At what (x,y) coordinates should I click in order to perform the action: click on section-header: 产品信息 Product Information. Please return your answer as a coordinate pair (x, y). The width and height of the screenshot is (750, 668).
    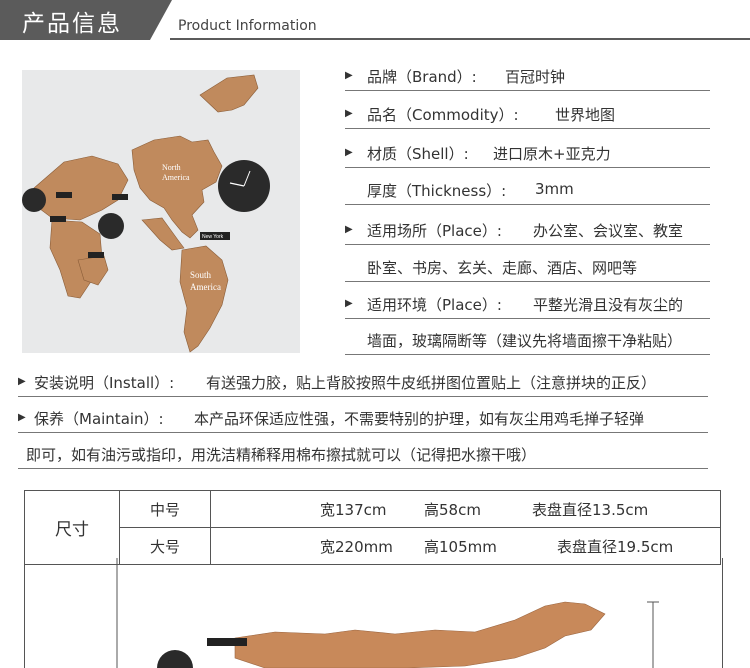
    Looking at the image, I should click on (375, 22).